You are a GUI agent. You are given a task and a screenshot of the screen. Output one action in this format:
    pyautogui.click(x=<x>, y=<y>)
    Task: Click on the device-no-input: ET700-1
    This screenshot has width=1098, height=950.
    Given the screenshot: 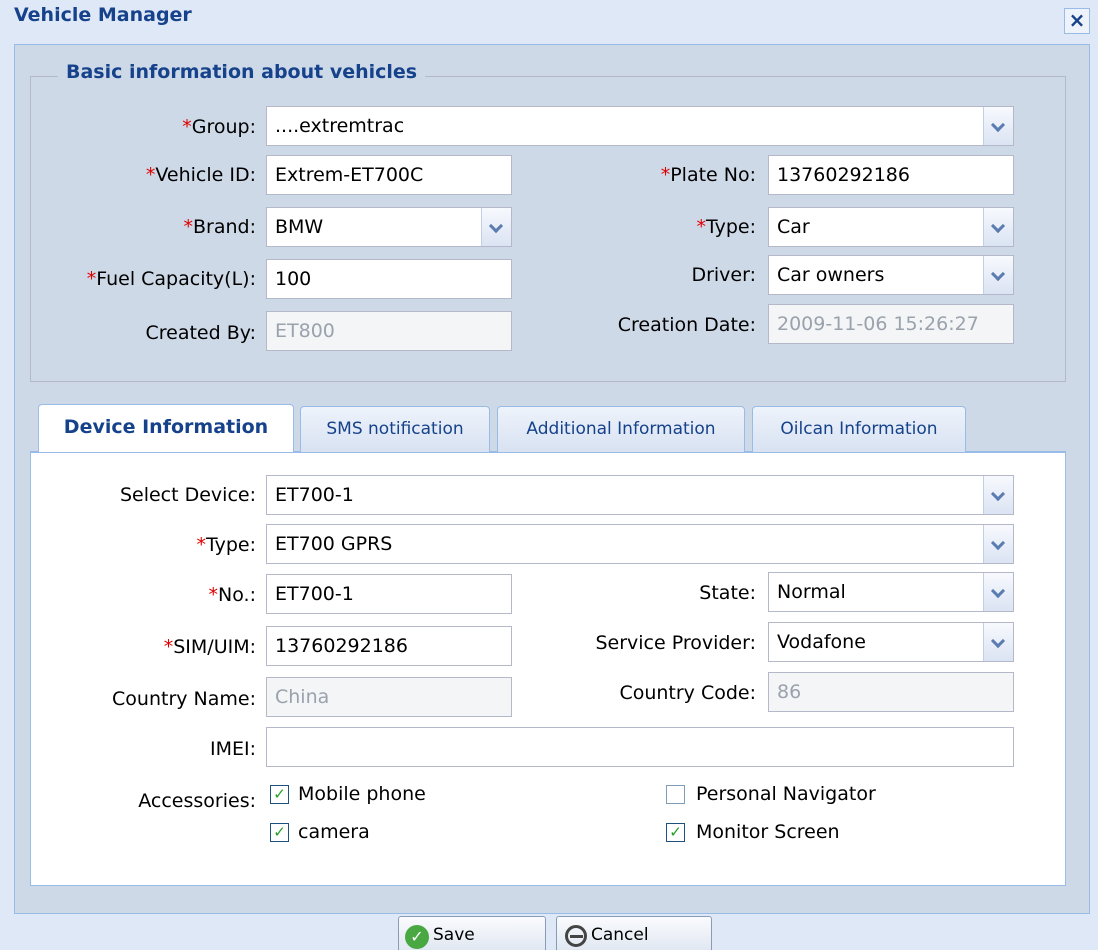 What is the action you would take?
    pyautogui.click(x=389, y=594)
    